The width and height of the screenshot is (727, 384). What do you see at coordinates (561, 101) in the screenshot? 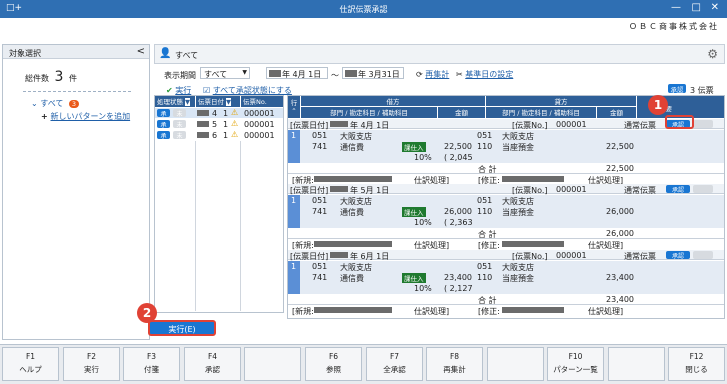
I see `credit-header: 貸方` at bounding box center [561, 101].